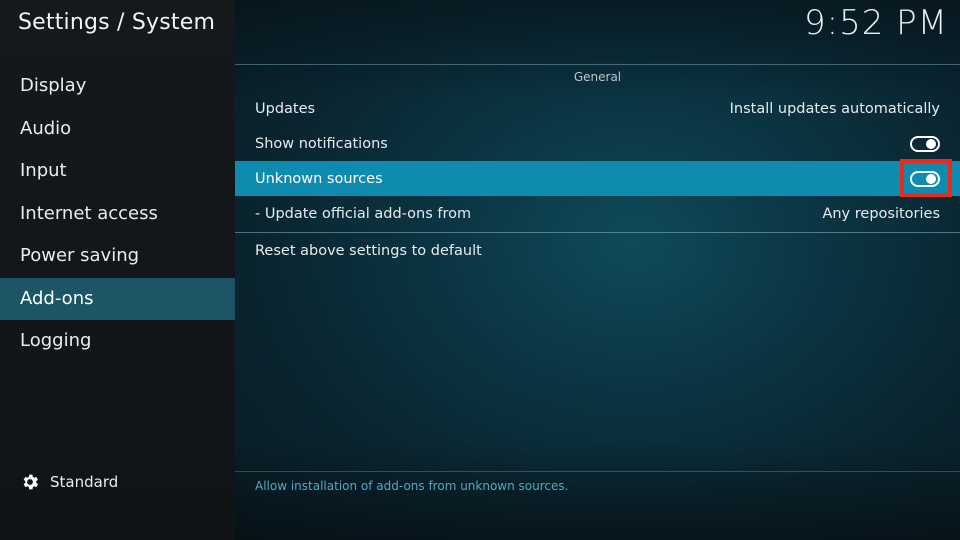 Image resolution: width=960 pixels, height=540 pixels. What do you see at coordinates (117, 171) in the screenshot?
I see `sidebar-item-input: Input` at bounding box center [117, 171].